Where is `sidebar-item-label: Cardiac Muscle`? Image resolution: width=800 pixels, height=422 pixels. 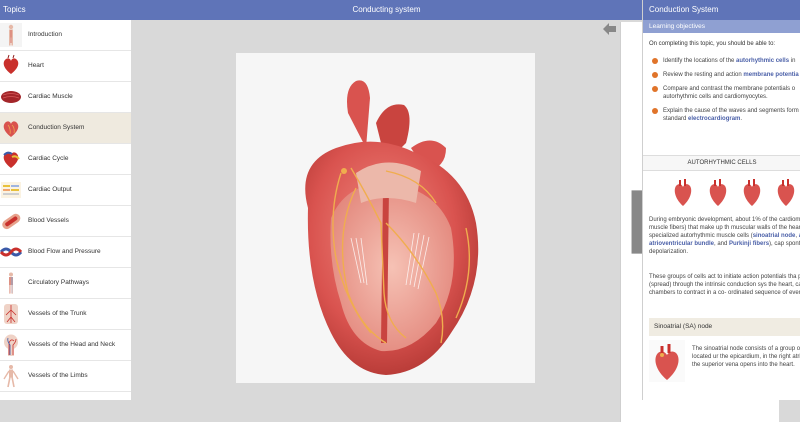 sidebar-item-label: Cardiac Muscle is located at coordinates (50, 96).